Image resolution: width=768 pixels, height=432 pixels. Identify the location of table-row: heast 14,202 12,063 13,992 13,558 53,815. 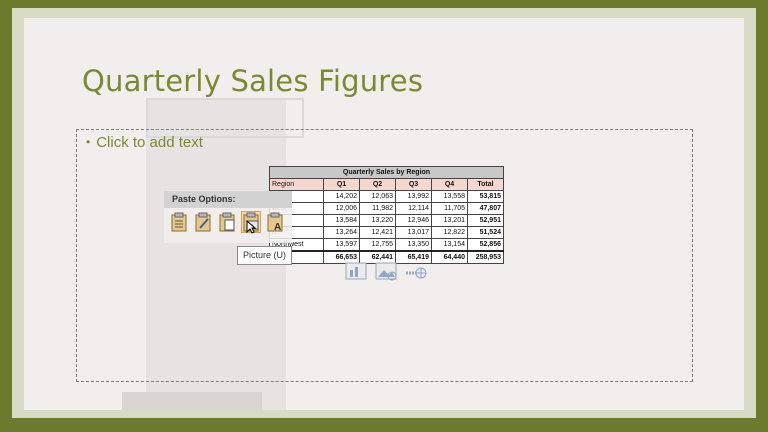
(386, 196).